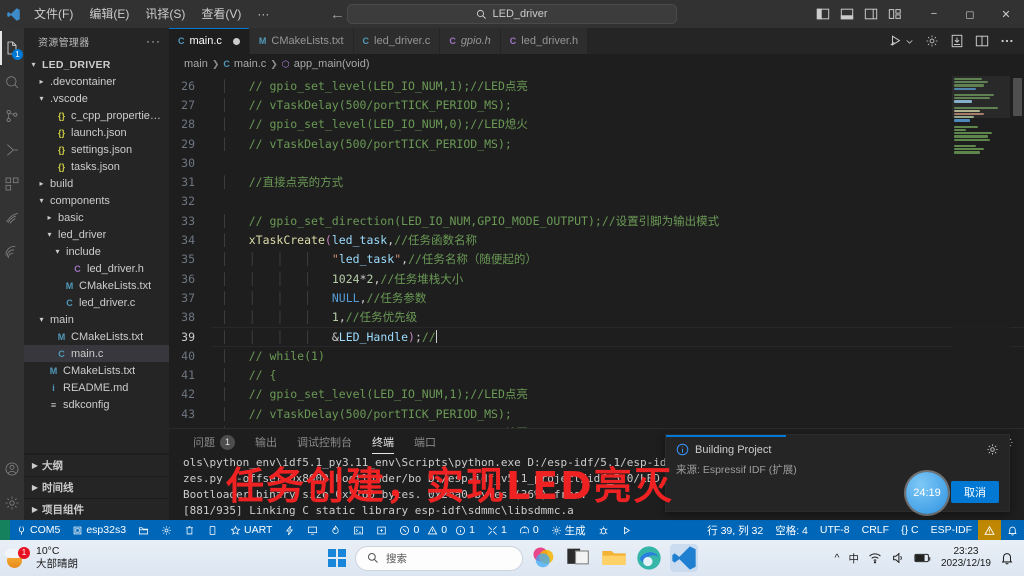  I want to click on code-line: 30, so click(596, 162).